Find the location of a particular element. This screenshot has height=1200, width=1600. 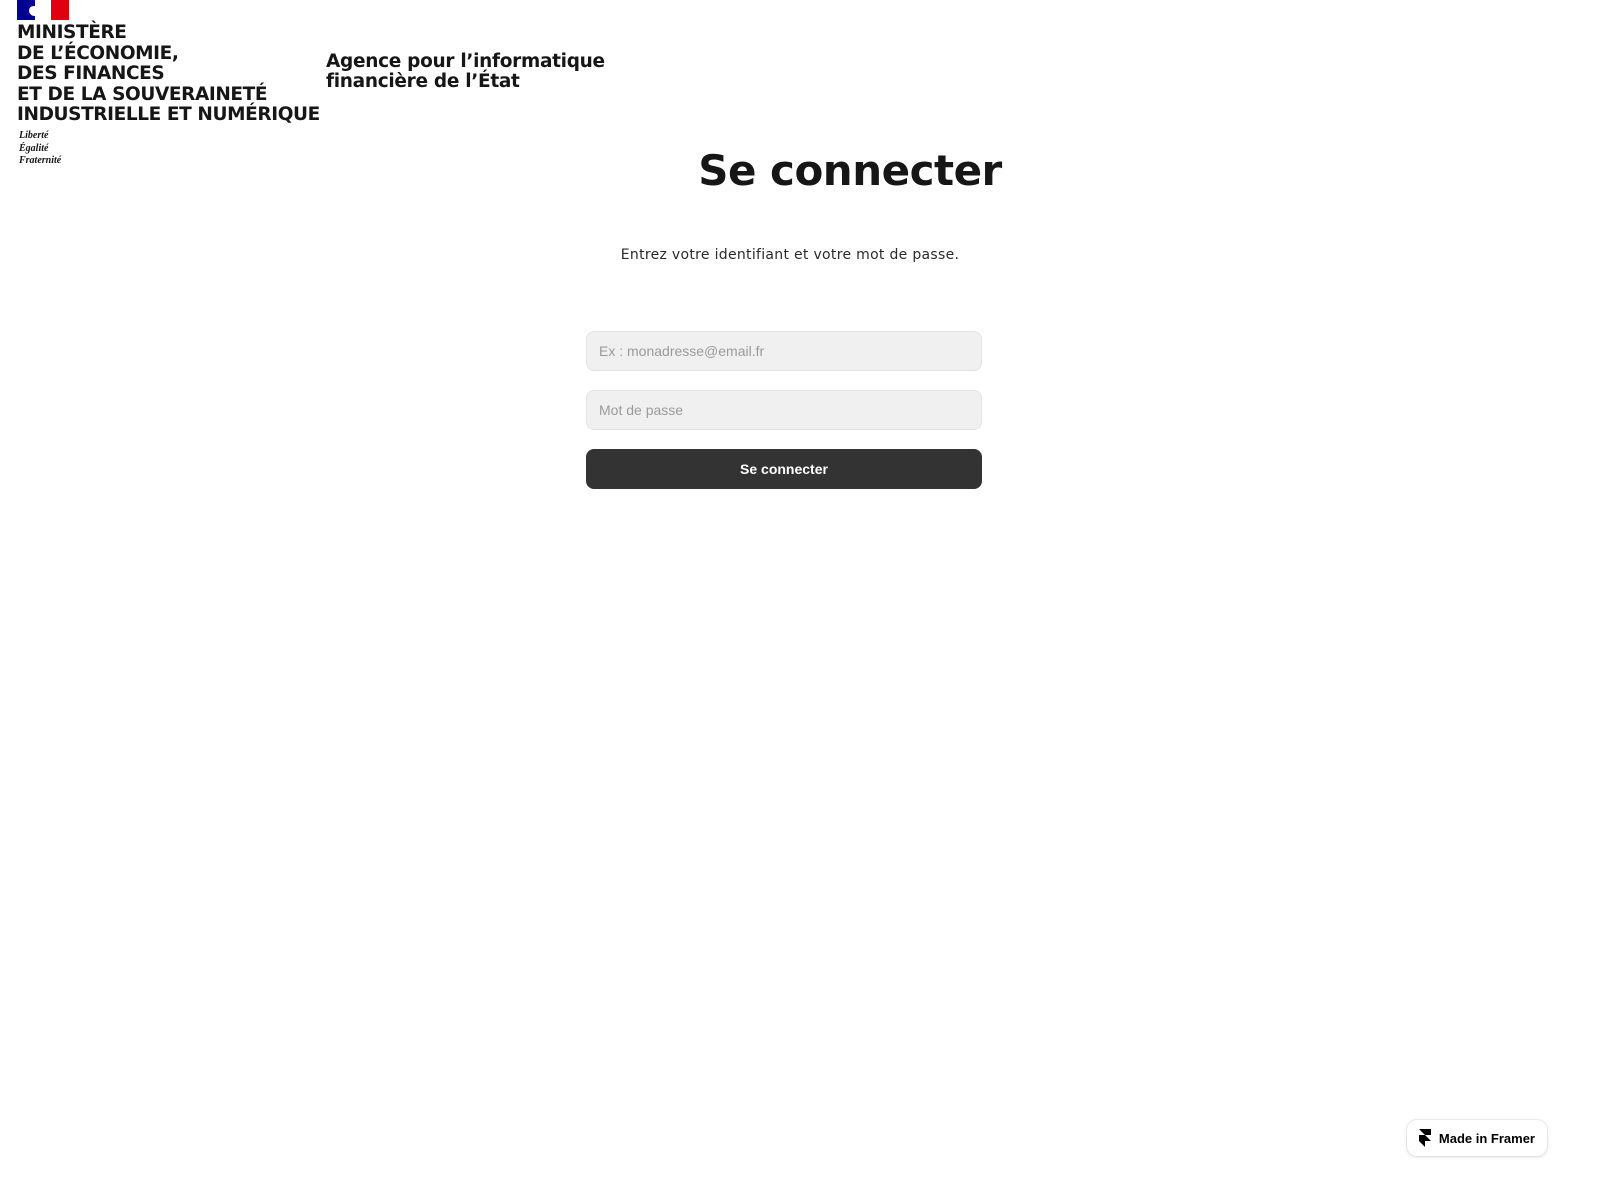

republic-motto: Liberté Égalité Fraternité is located at coordinates (40, 148).